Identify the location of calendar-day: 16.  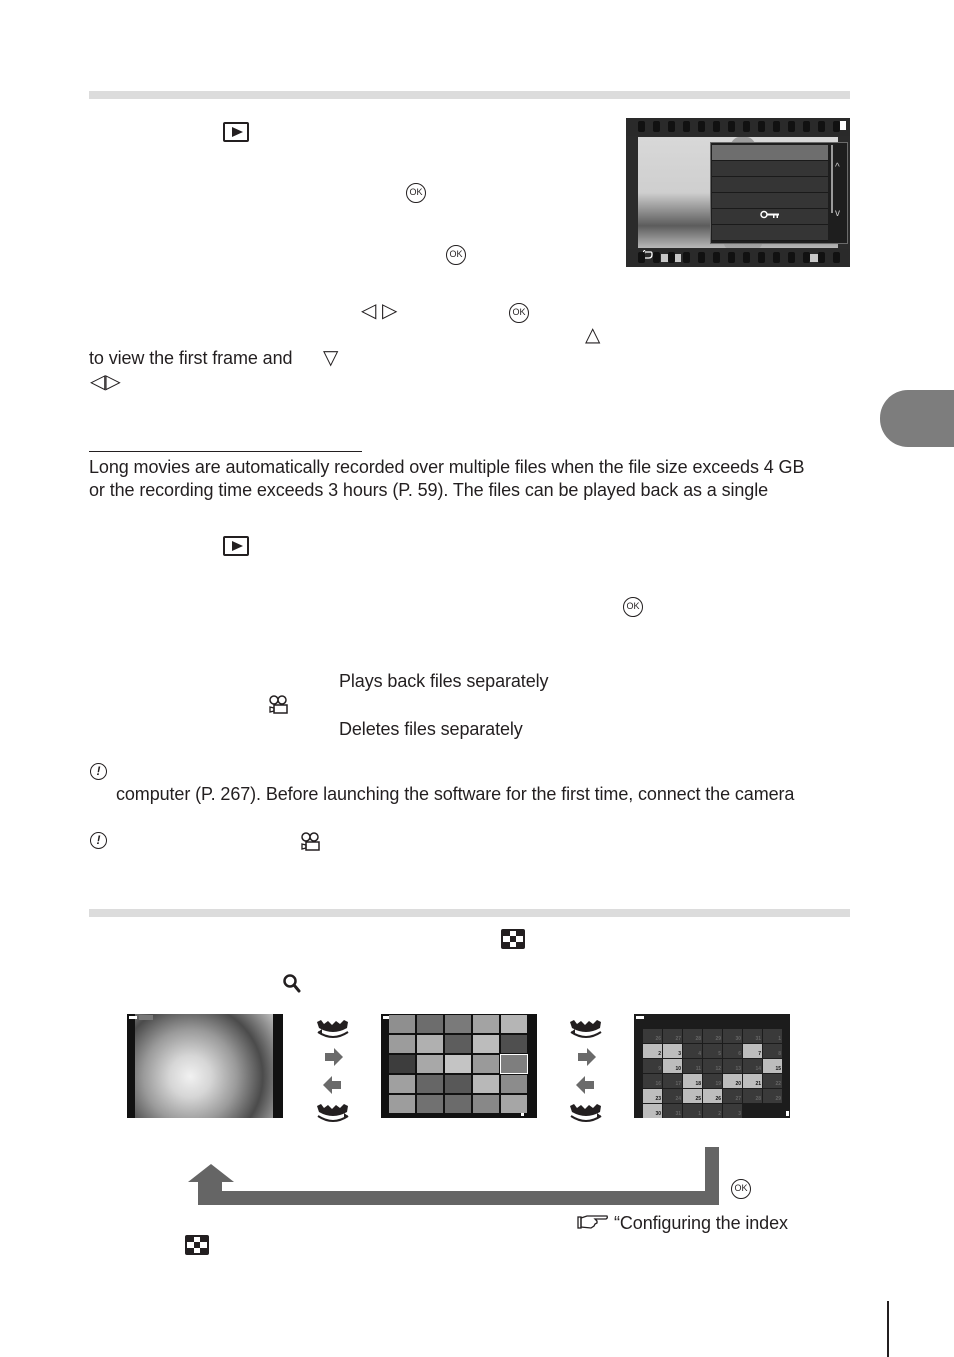
(652, 1081).